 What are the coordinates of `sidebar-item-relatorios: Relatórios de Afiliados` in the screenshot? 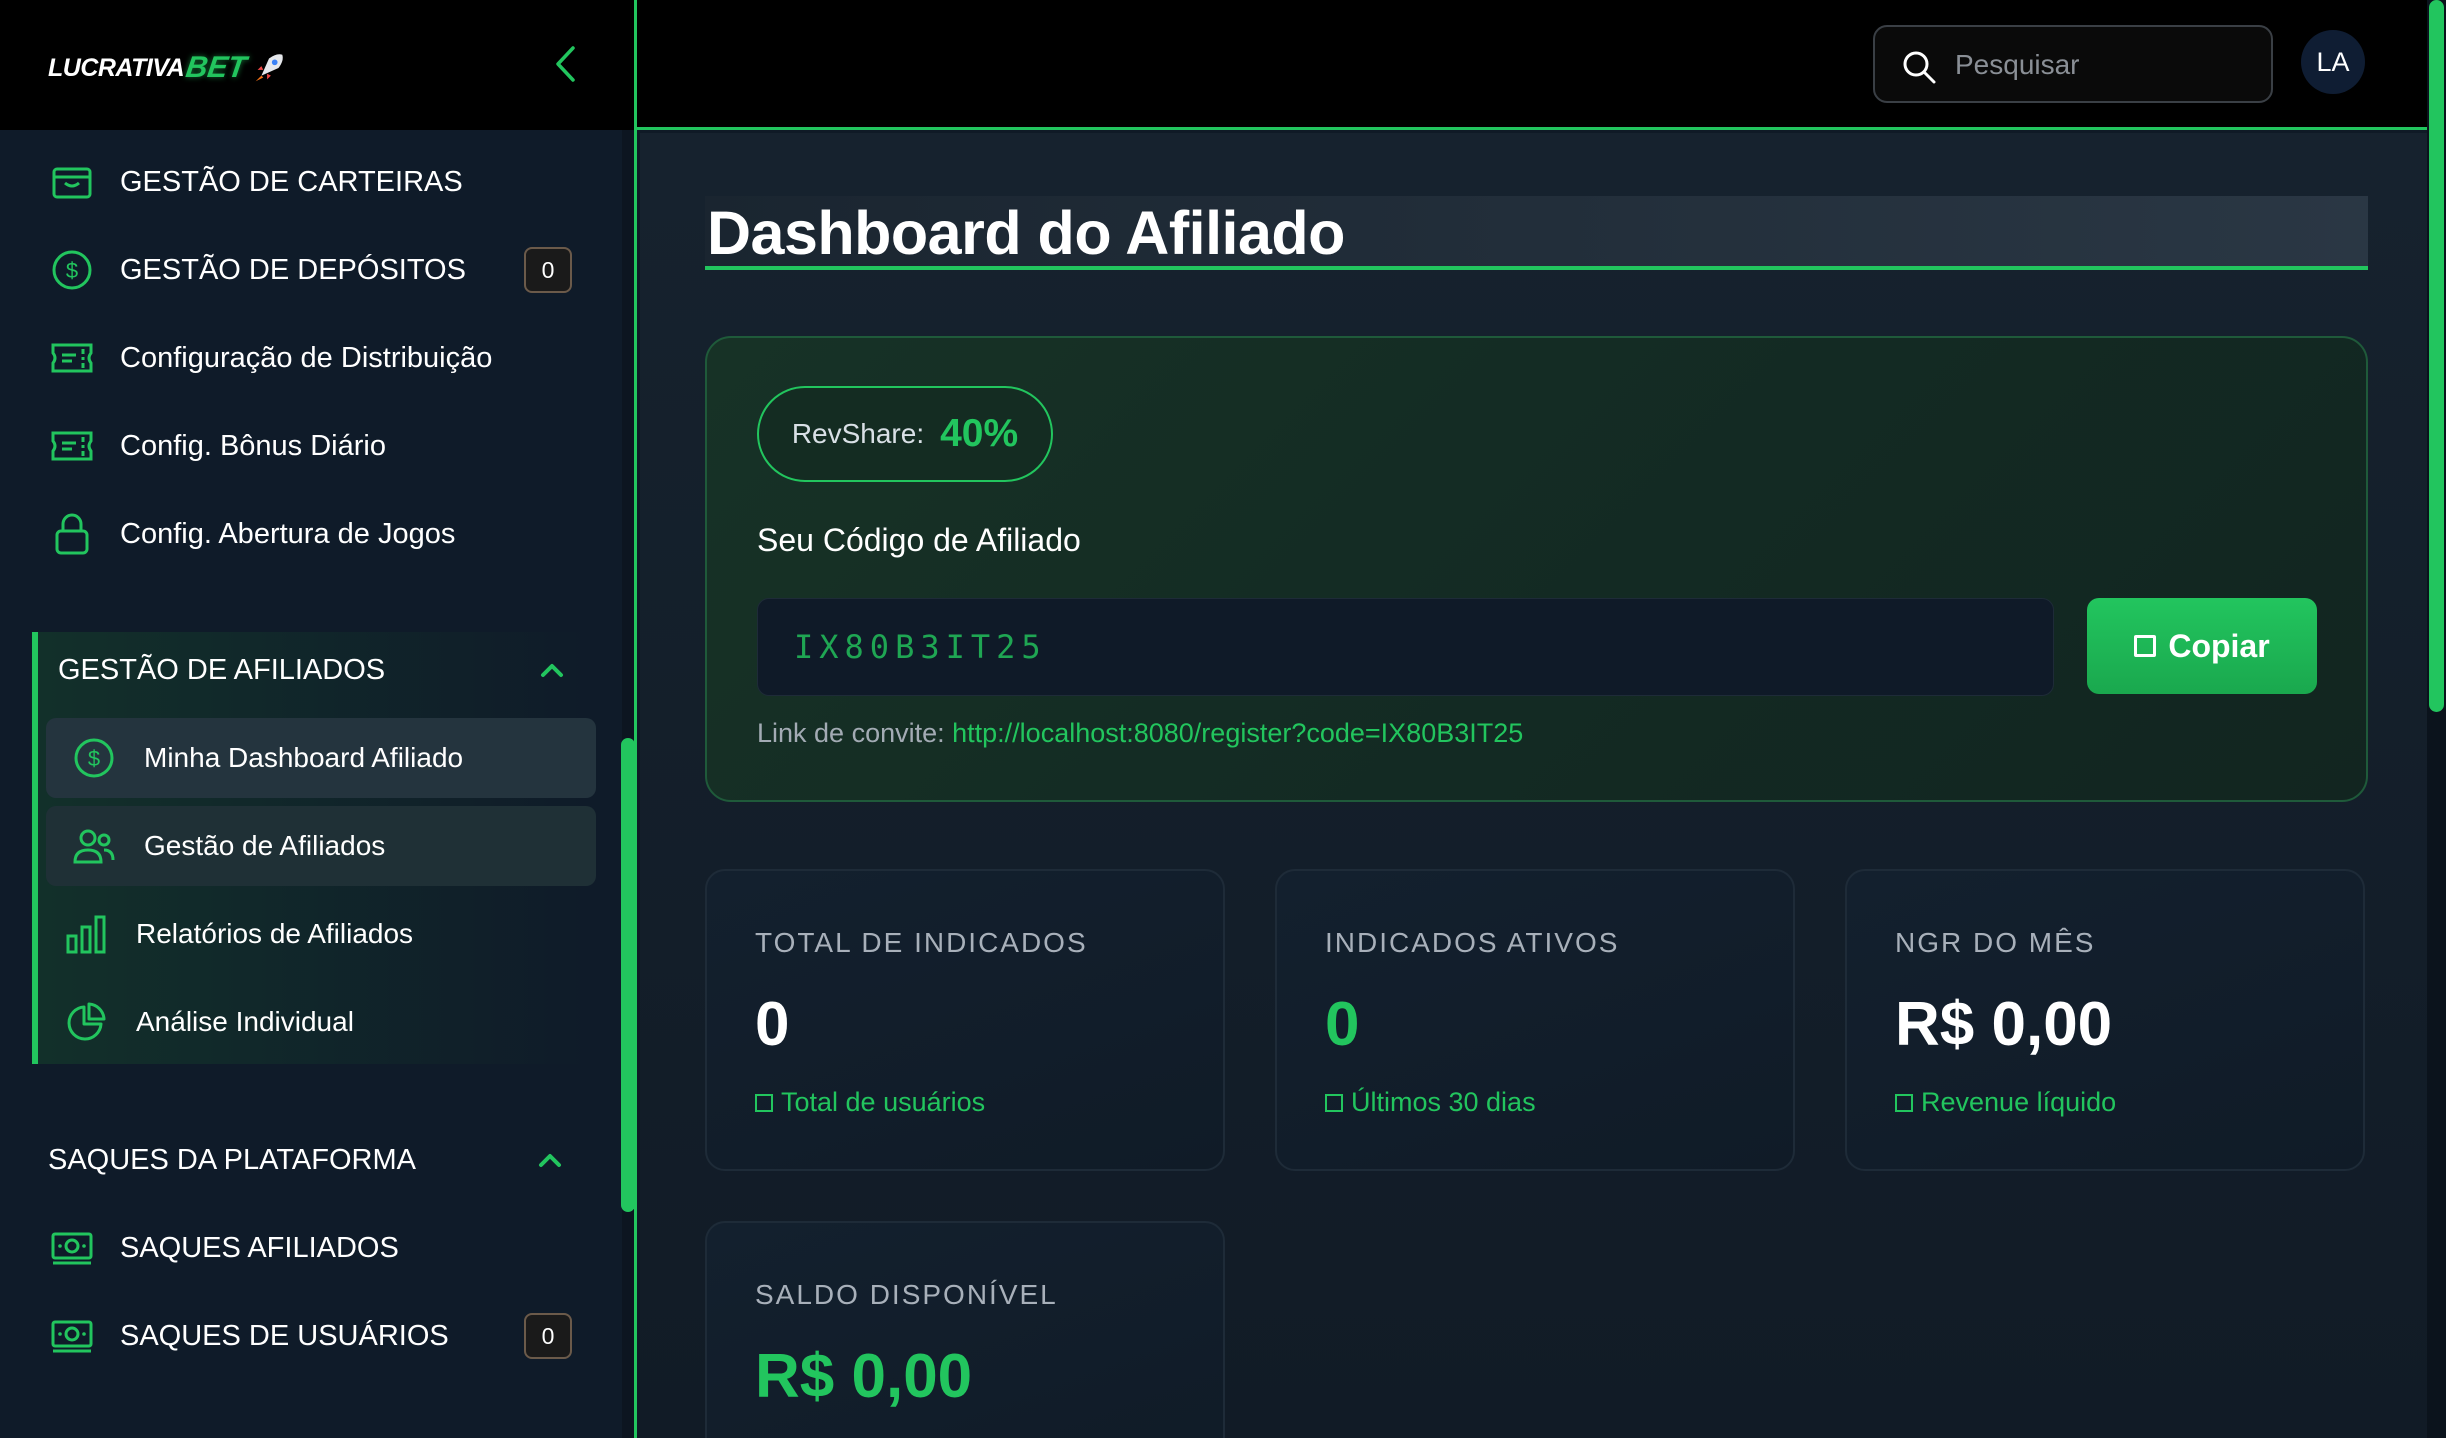 It's located at (321, 934).